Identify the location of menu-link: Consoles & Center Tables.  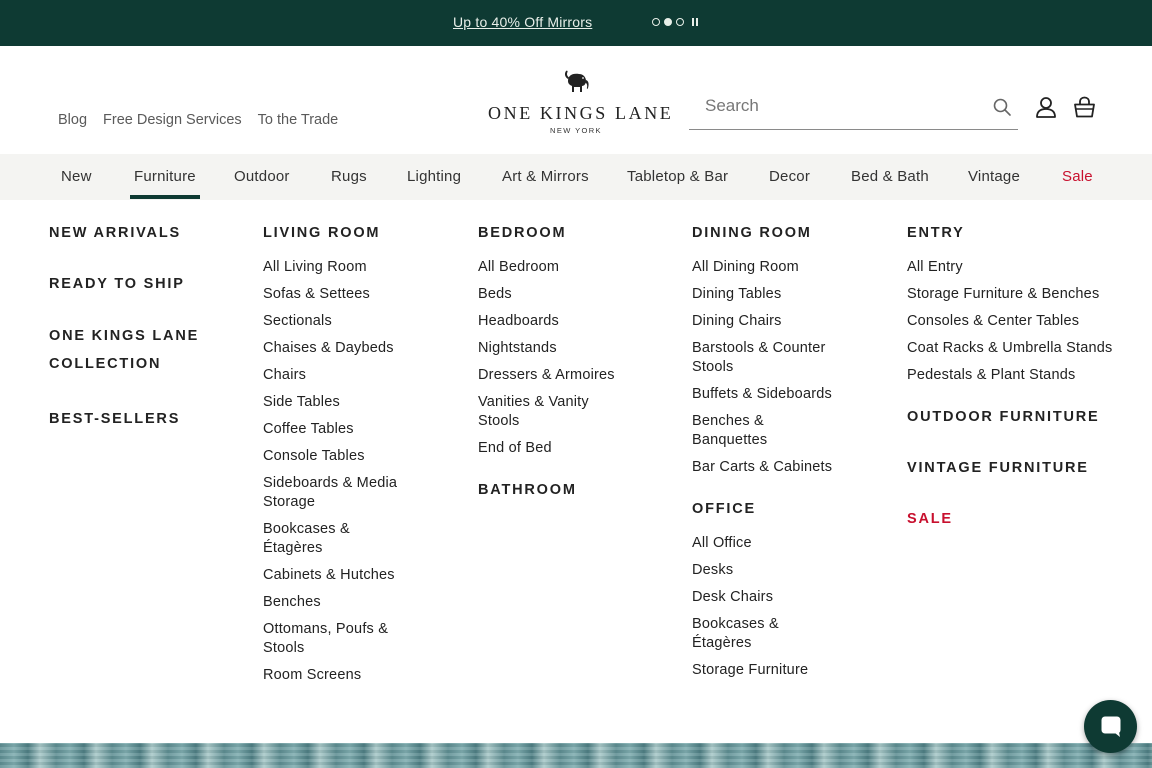
(1014, 321).